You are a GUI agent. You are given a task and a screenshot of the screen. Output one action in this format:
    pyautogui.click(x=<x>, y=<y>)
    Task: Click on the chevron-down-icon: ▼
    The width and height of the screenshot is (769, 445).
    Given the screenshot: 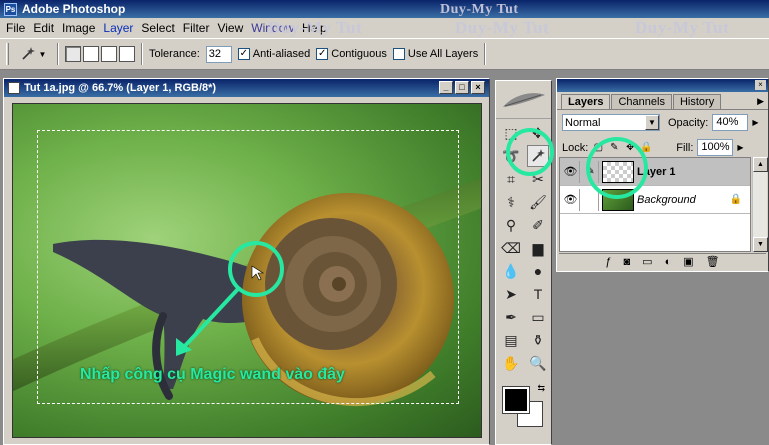 What is the action you would take?
    pyautogui.click(x=652, y=122)
    